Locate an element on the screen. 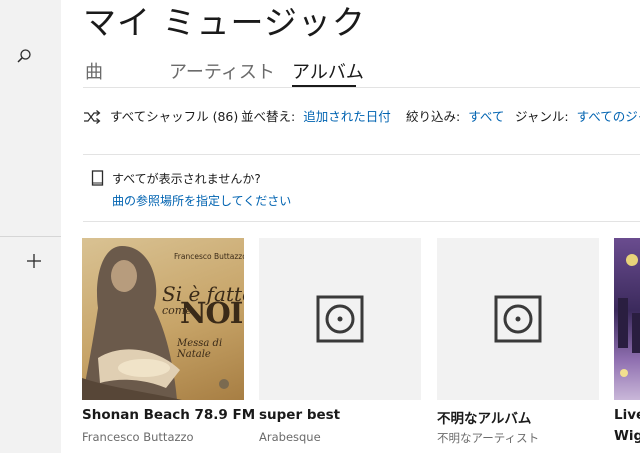  filter-control: 絞り込み: すべて is located at coordinates (455, 117).